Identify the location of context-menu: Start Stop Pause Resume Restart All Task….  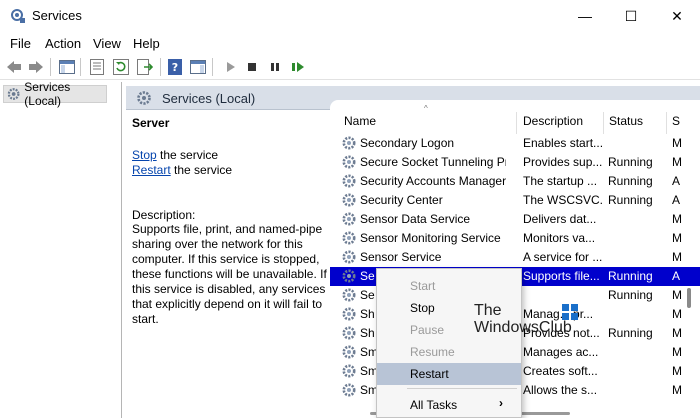
(449, 343).